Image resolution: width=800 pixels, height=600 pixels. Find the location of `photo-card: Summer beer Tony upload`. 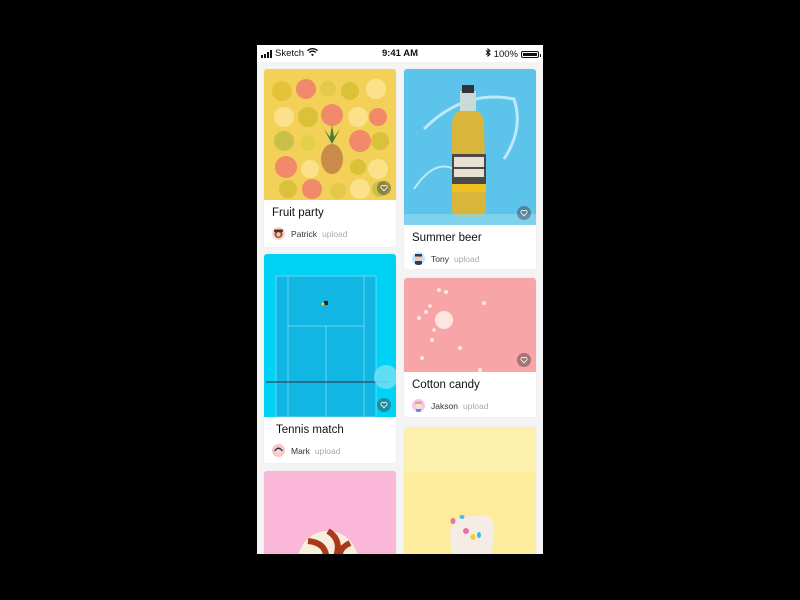

photo-card: Summer beer Tony upload is located at coordinates (470, 169).